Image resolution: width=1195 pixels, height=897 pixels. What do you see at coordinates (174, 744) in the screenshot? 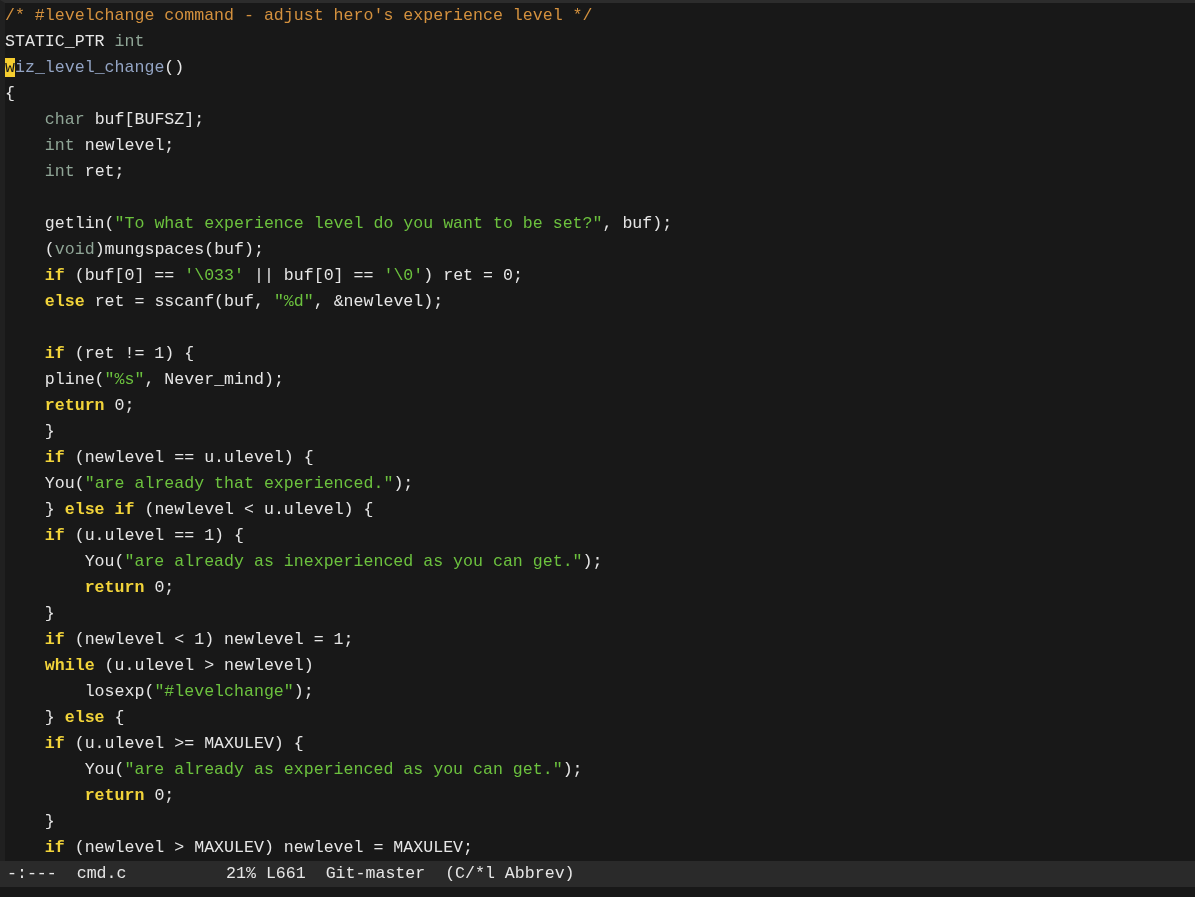
I see `code-line: if (u.ulevel >= MAXULEV) {` at bounding box center [174, 744].